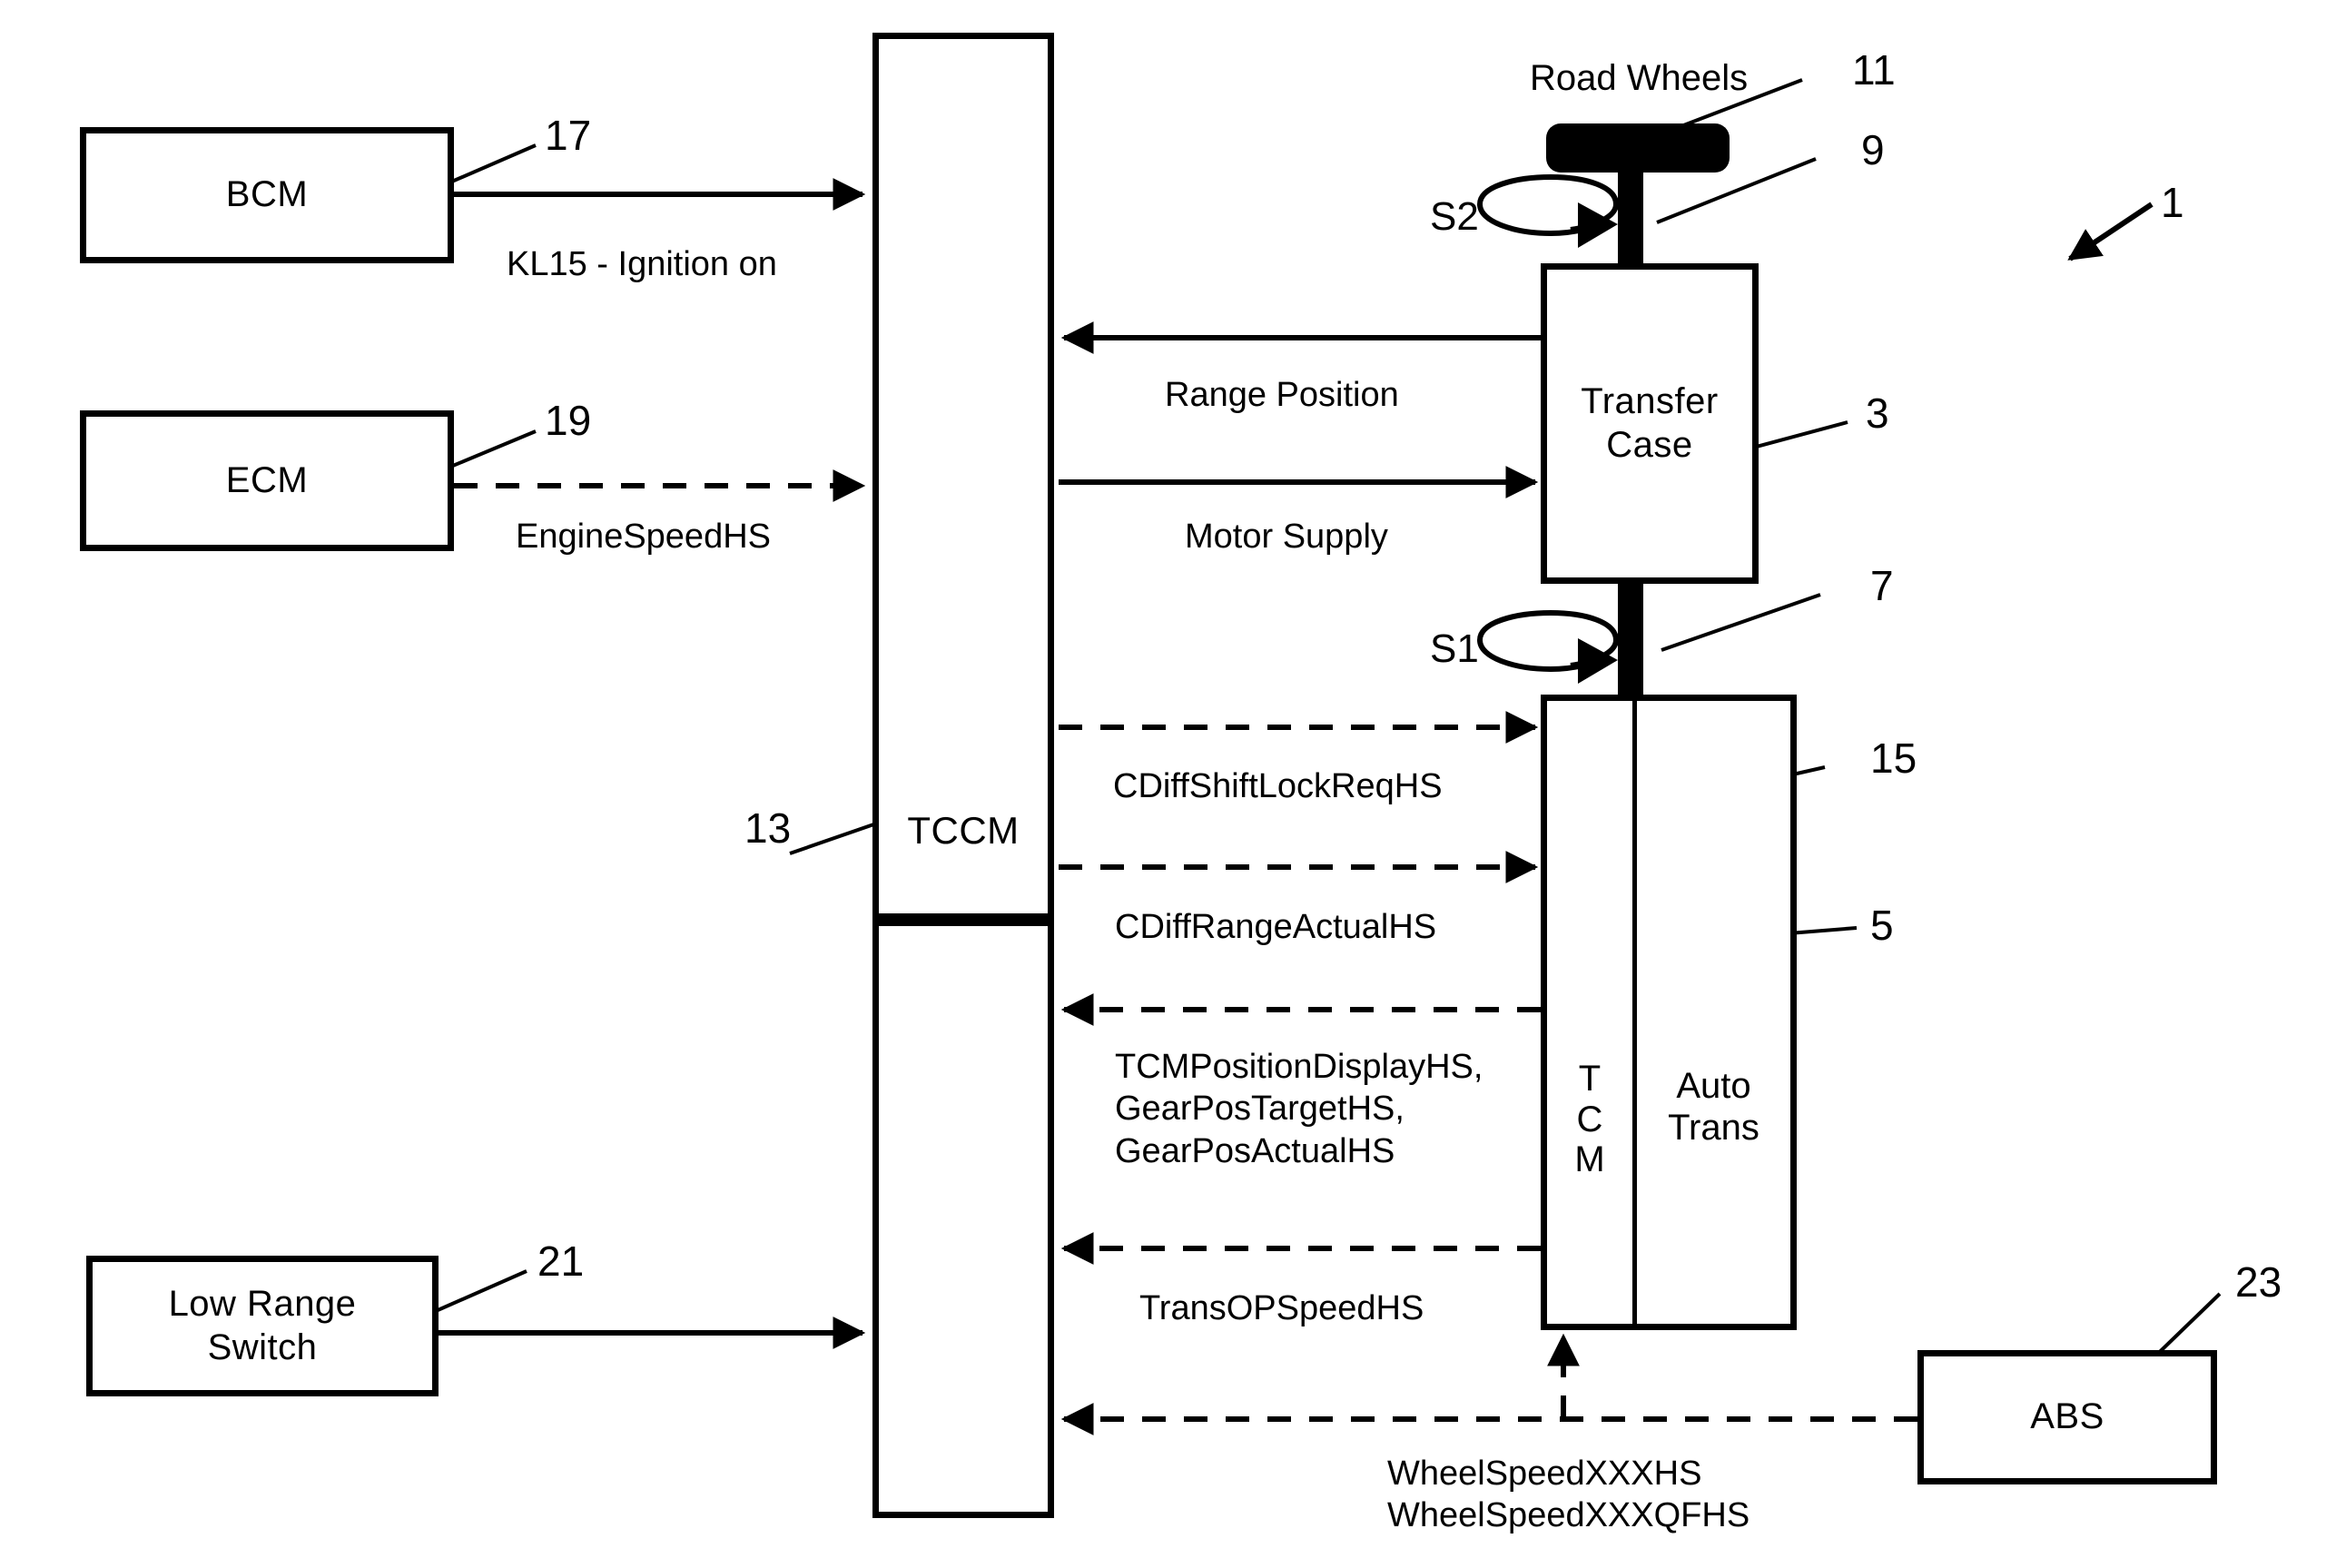 The height and width of the screenshot is (1568, 2336). What do you see at coordinates (1454, 216) in the screenshot?
I see `rotation-symbol-s2: S2` at bounding box center [1454, 216].